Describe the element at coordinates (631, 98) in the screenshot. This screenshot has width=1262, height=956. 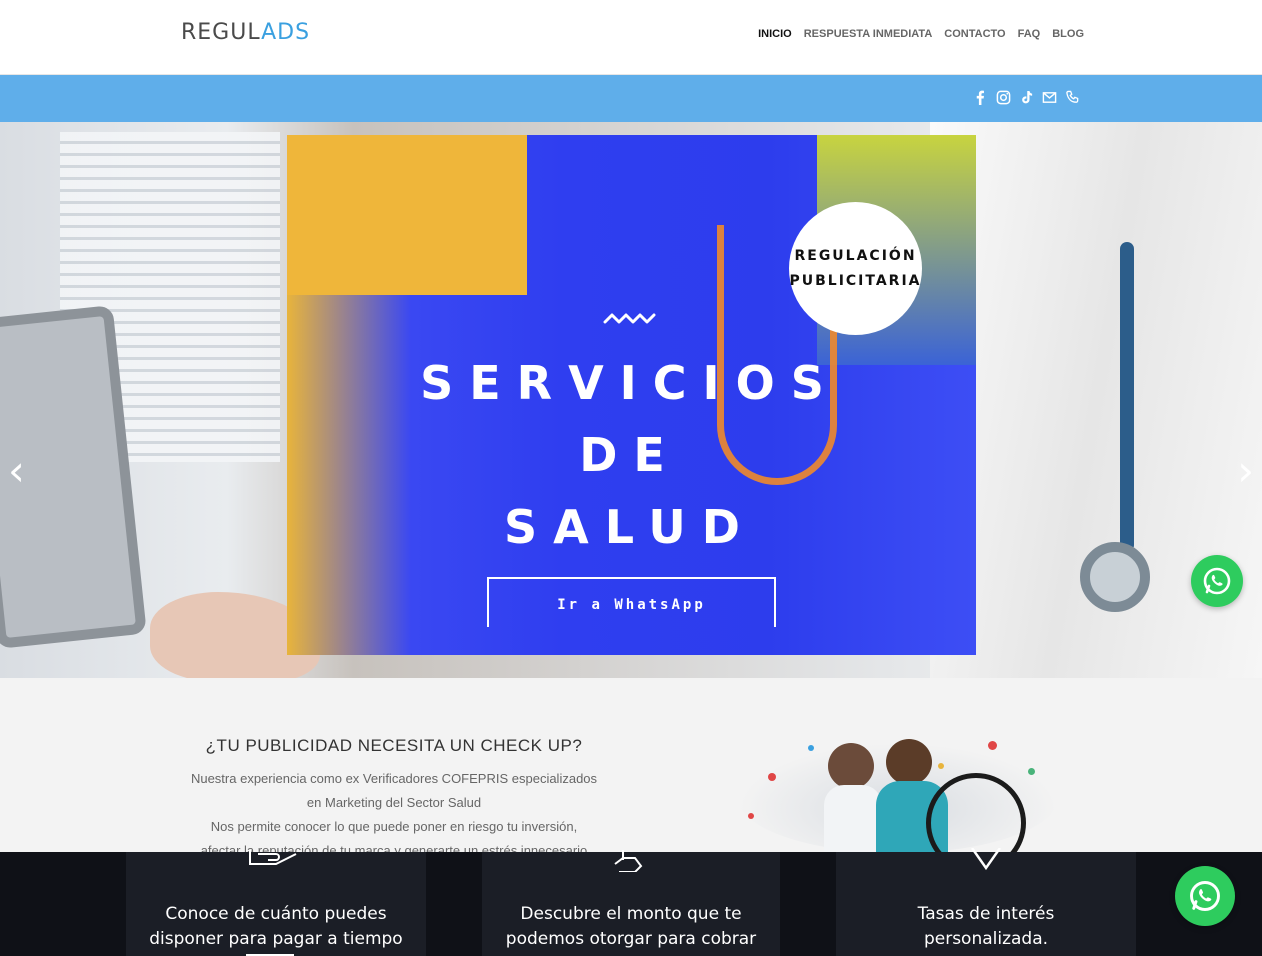
I see `social-bar` at that location.